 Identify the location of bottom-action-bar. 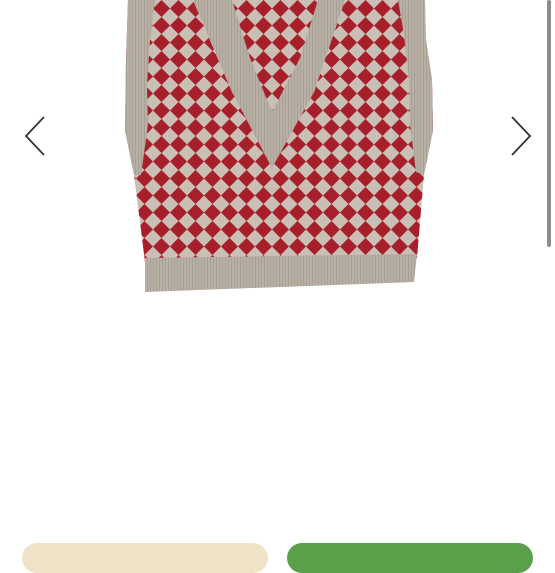
(277, 558).